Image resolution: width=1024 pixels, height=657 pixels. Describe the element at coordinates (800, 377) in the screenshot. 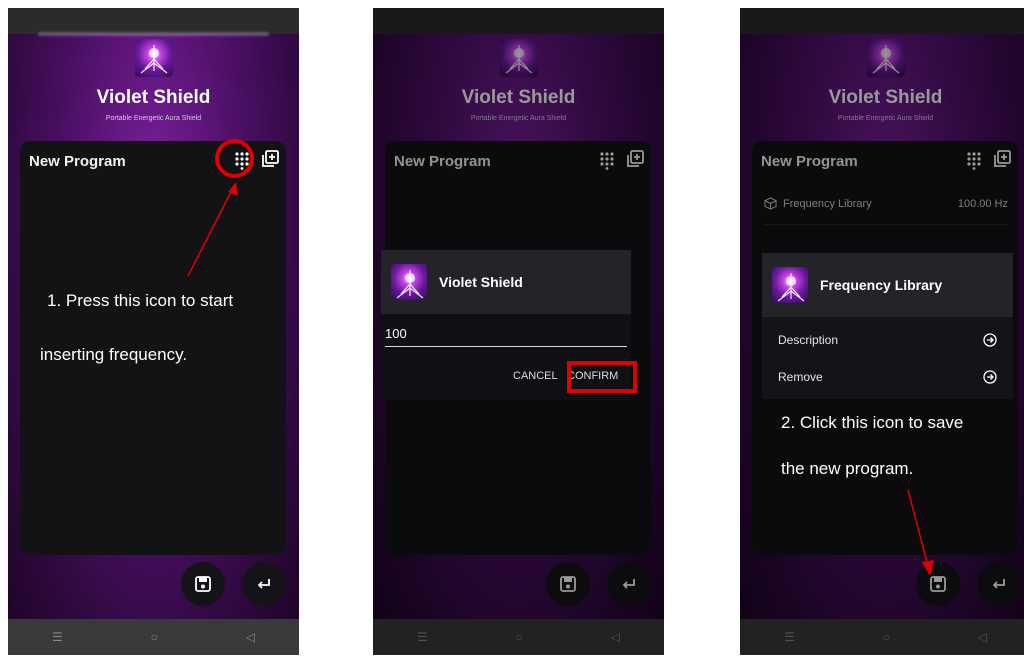

I see `menu-item-label: Remove` at that location.